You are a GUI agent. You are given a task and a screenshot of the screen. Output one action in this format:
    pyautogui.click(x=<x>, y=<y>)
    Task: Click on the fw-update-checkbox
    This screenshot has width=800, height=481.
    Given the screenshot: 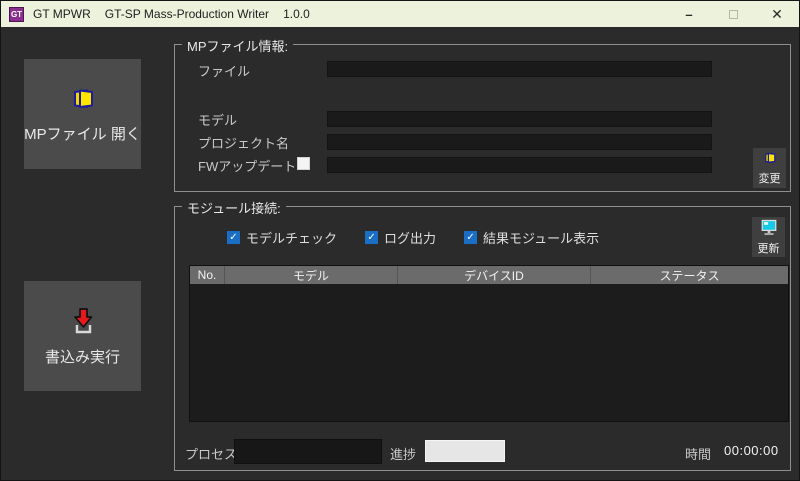 What is the action you would take?
    pyautogui.click(x=303, y=163)
    